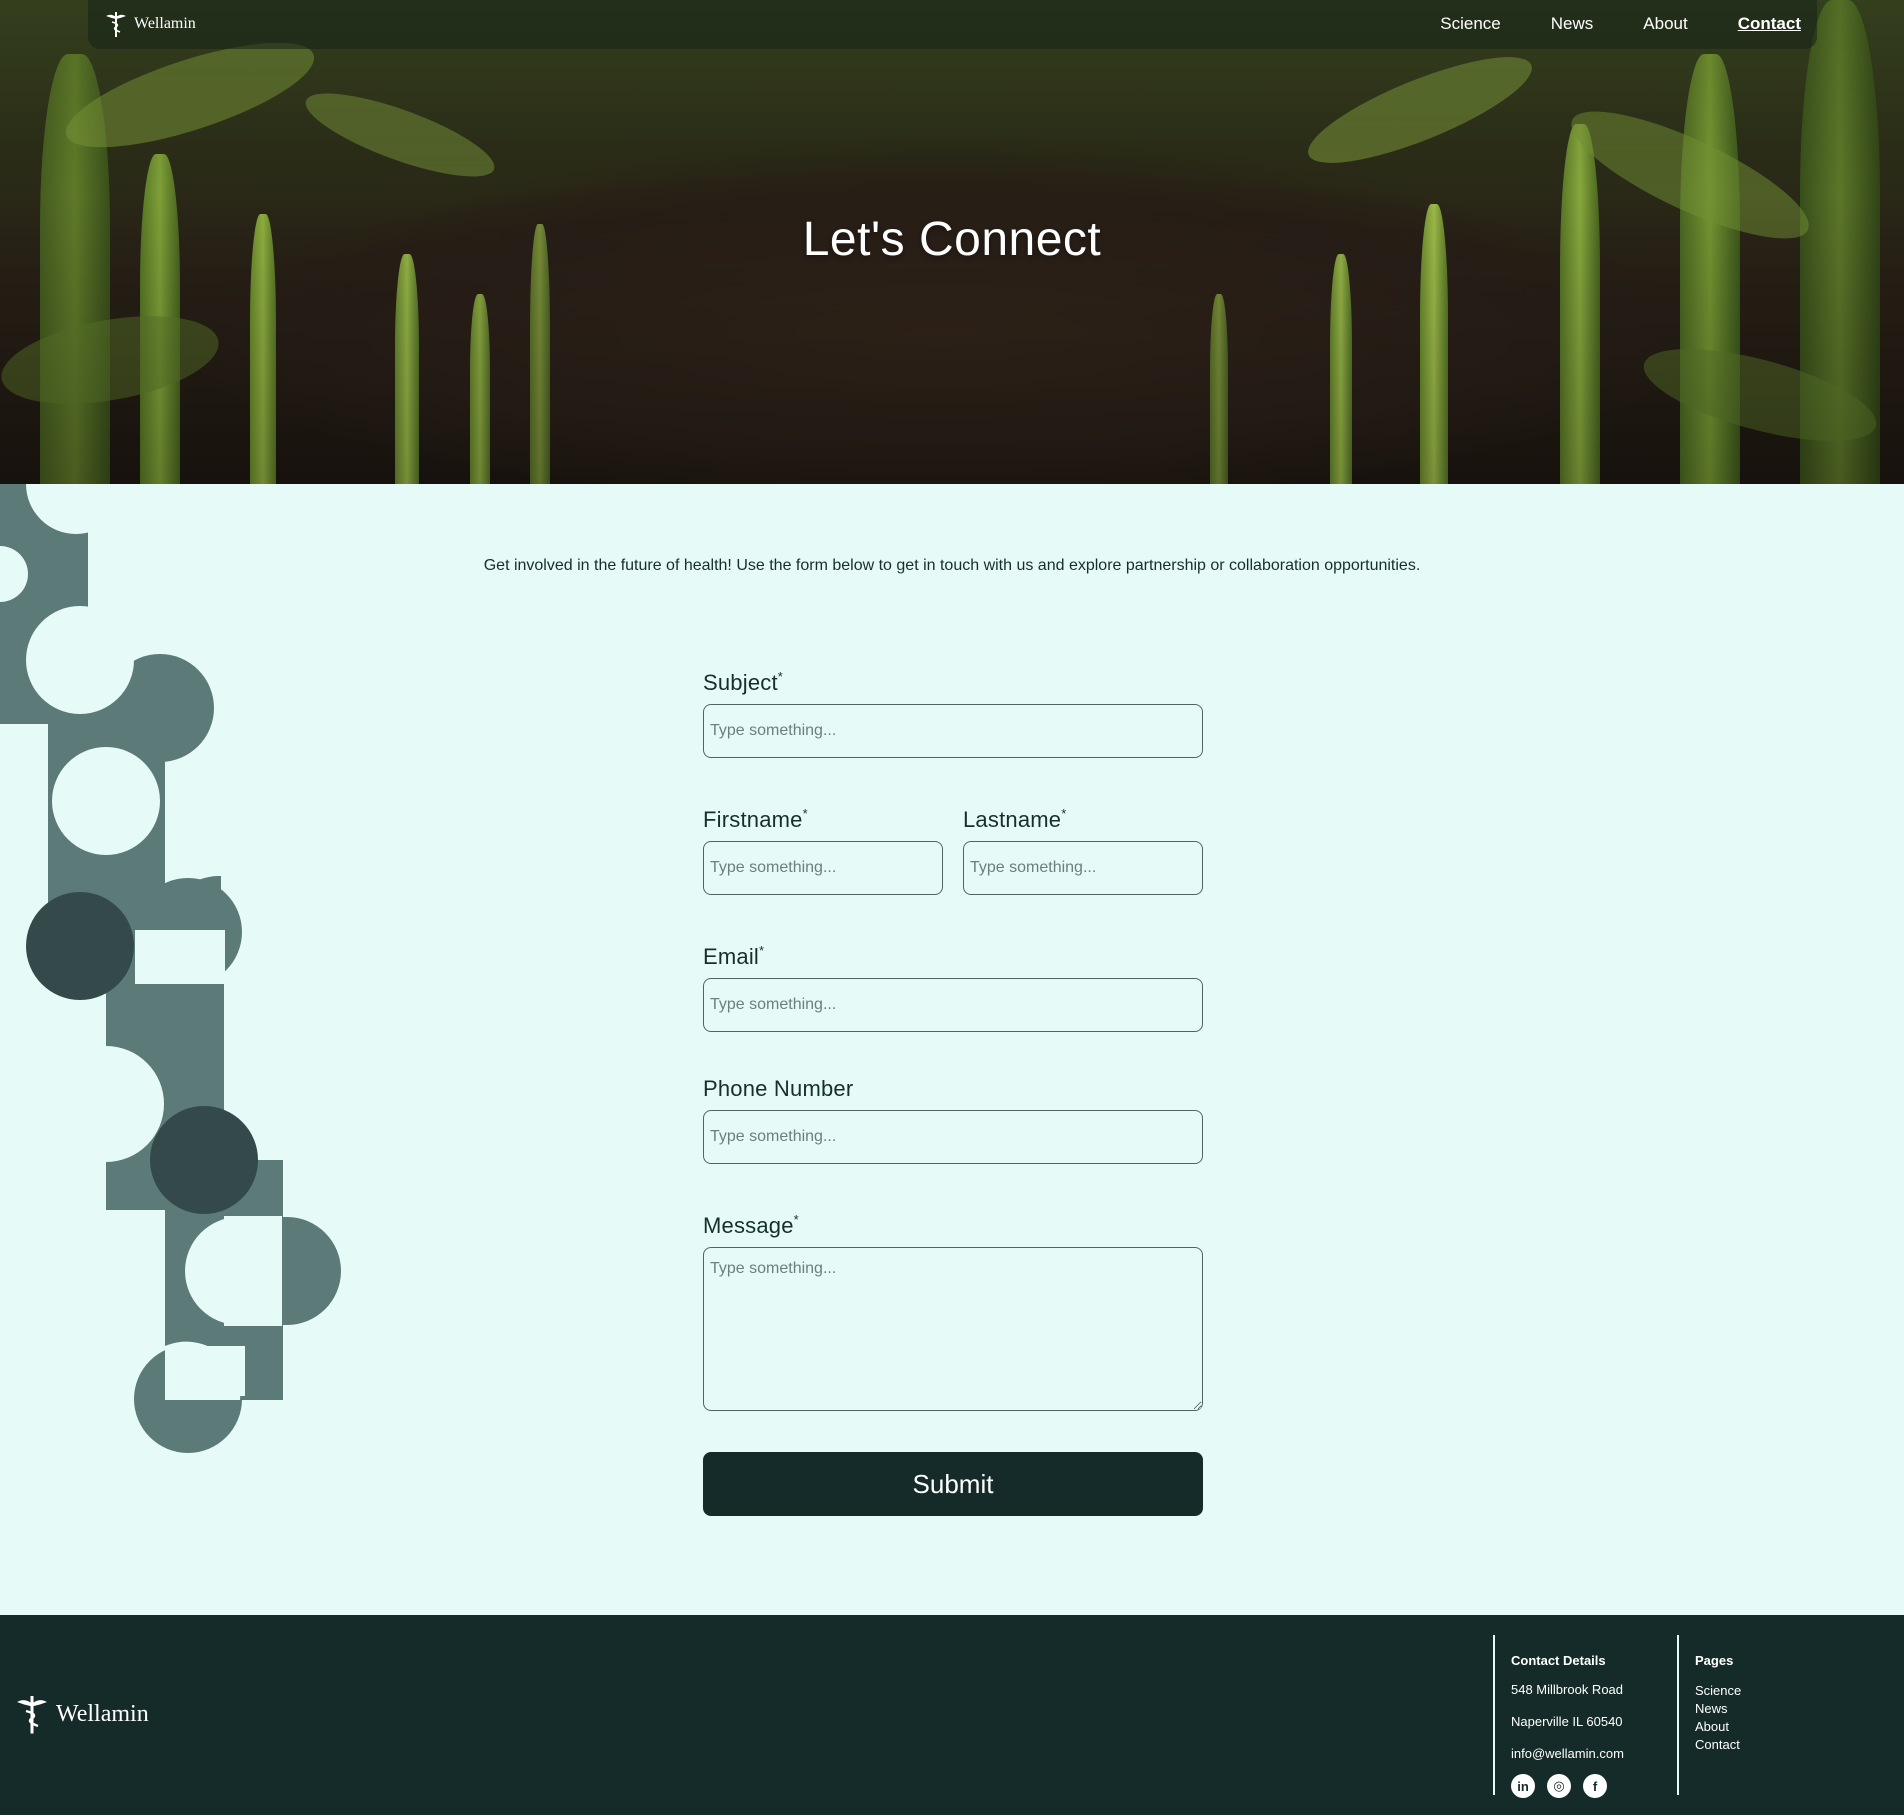 The image size is (1904, 1815). I want to click on phone-field: Phone Number, so click(953, 1119).